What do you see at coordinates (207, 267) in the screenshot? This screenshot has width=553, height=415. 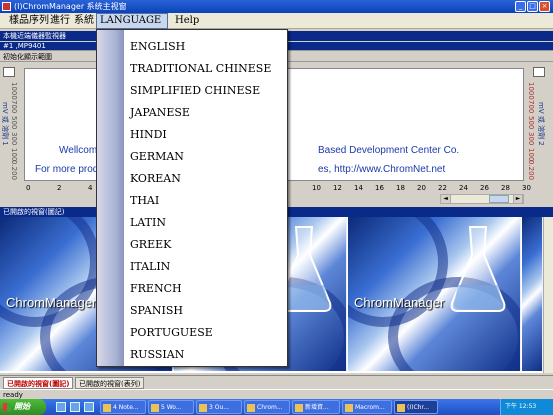 I see `menu-item-italin: ITALIN` at bounding box center [207, 267].